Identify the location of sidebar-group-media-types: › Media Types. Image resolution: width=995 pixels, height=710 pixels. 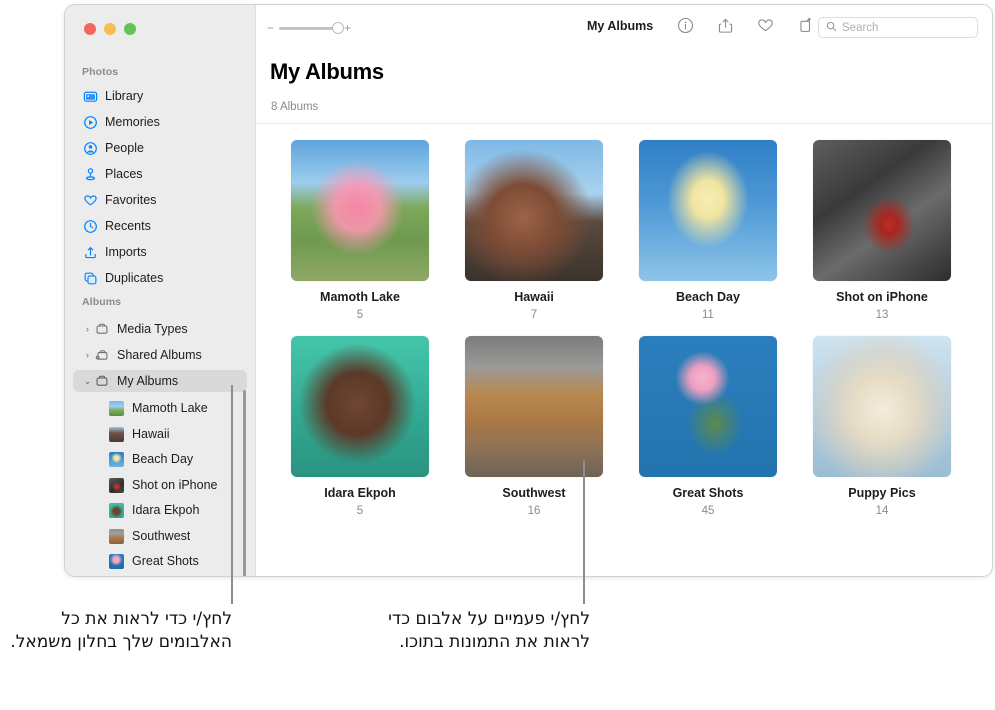
(160, 329).